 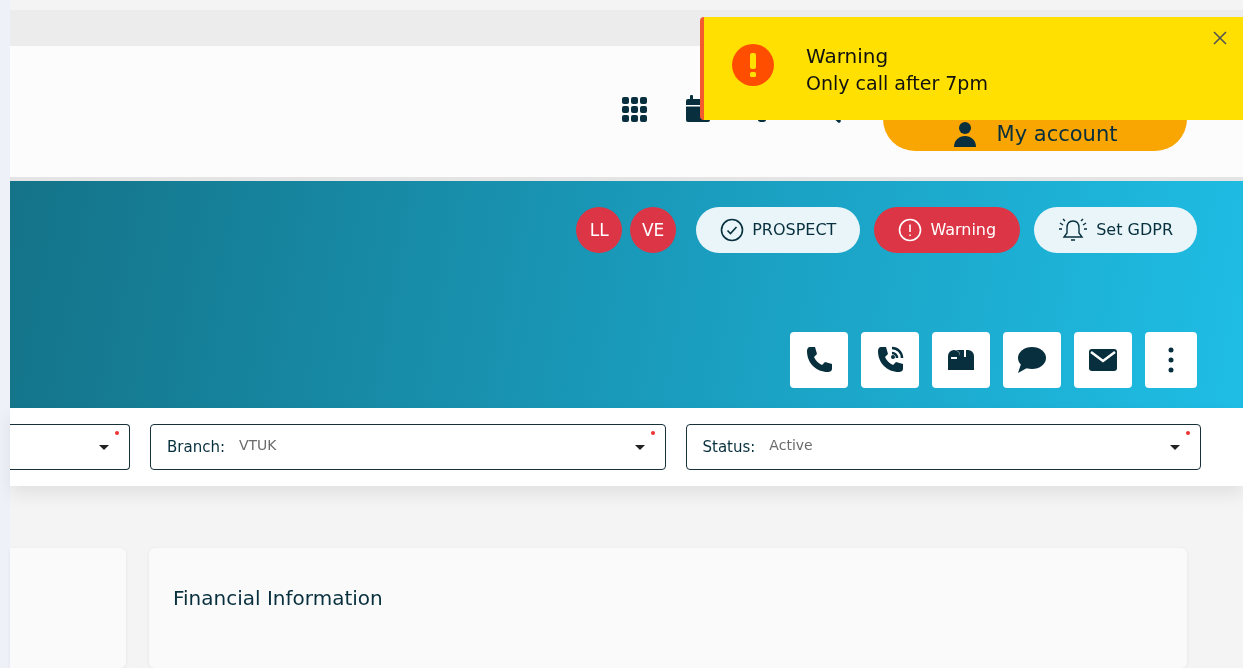 I want to click on bell-icon, so click(x=1073, y=229).